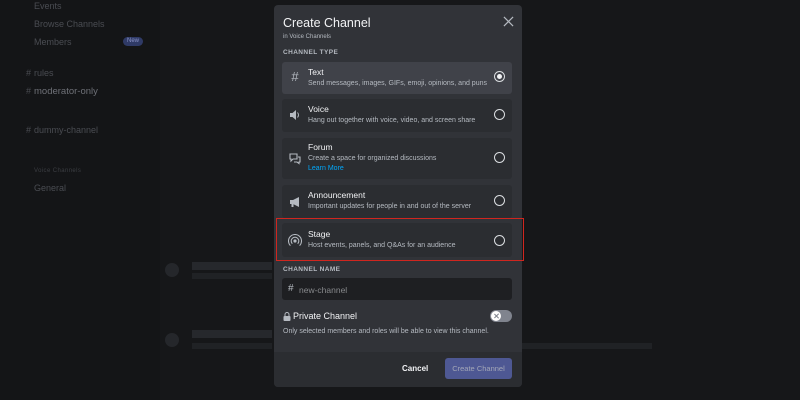 This screenshot has height=400, width=800. What do you see at coordinates (316, 72) in the screenshot?
I see `option-name: Text` at bounding box center [316, 72].